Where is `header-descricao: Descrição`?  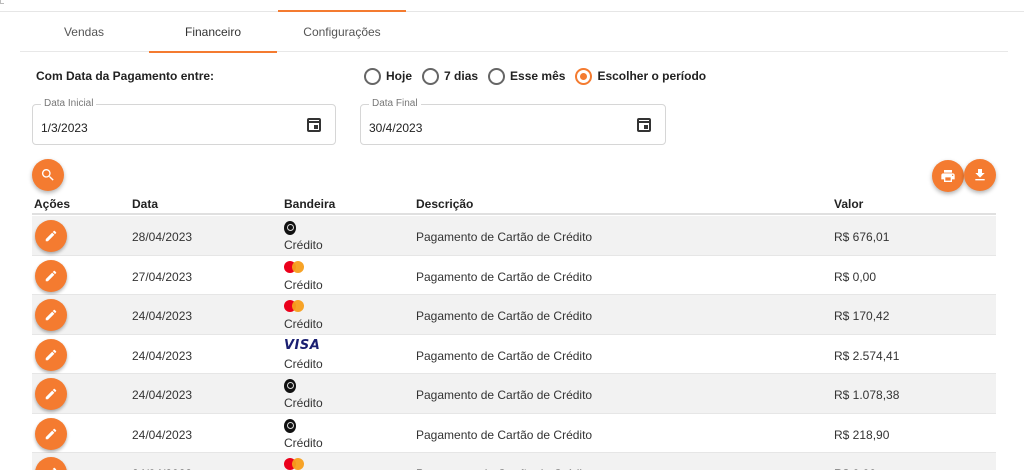
header-descricao: Descrição is located at coordinates (444, 204).